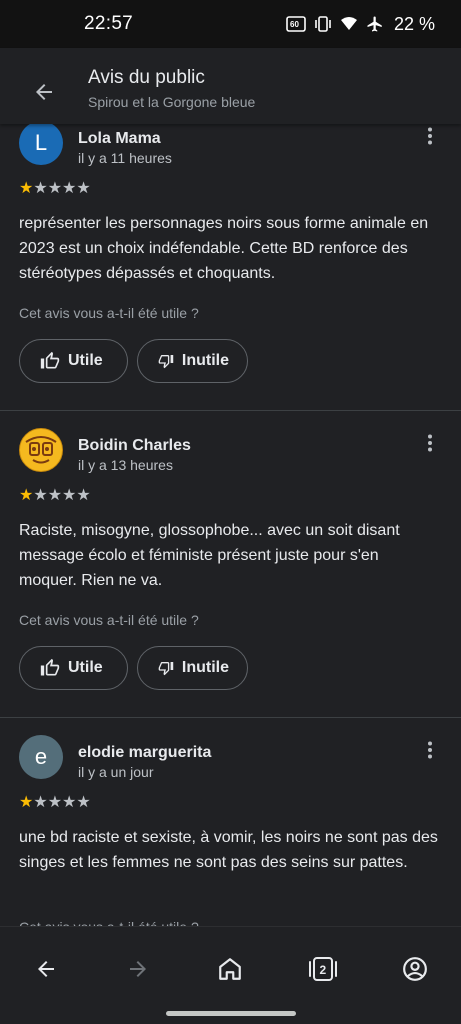 Image resolution: width=461 pixels, height=1024 pixels. What do you see at coordinates (146, 77) in the screenshot?
I see `page-title: Avis du public` at bounding box center [146, 77].